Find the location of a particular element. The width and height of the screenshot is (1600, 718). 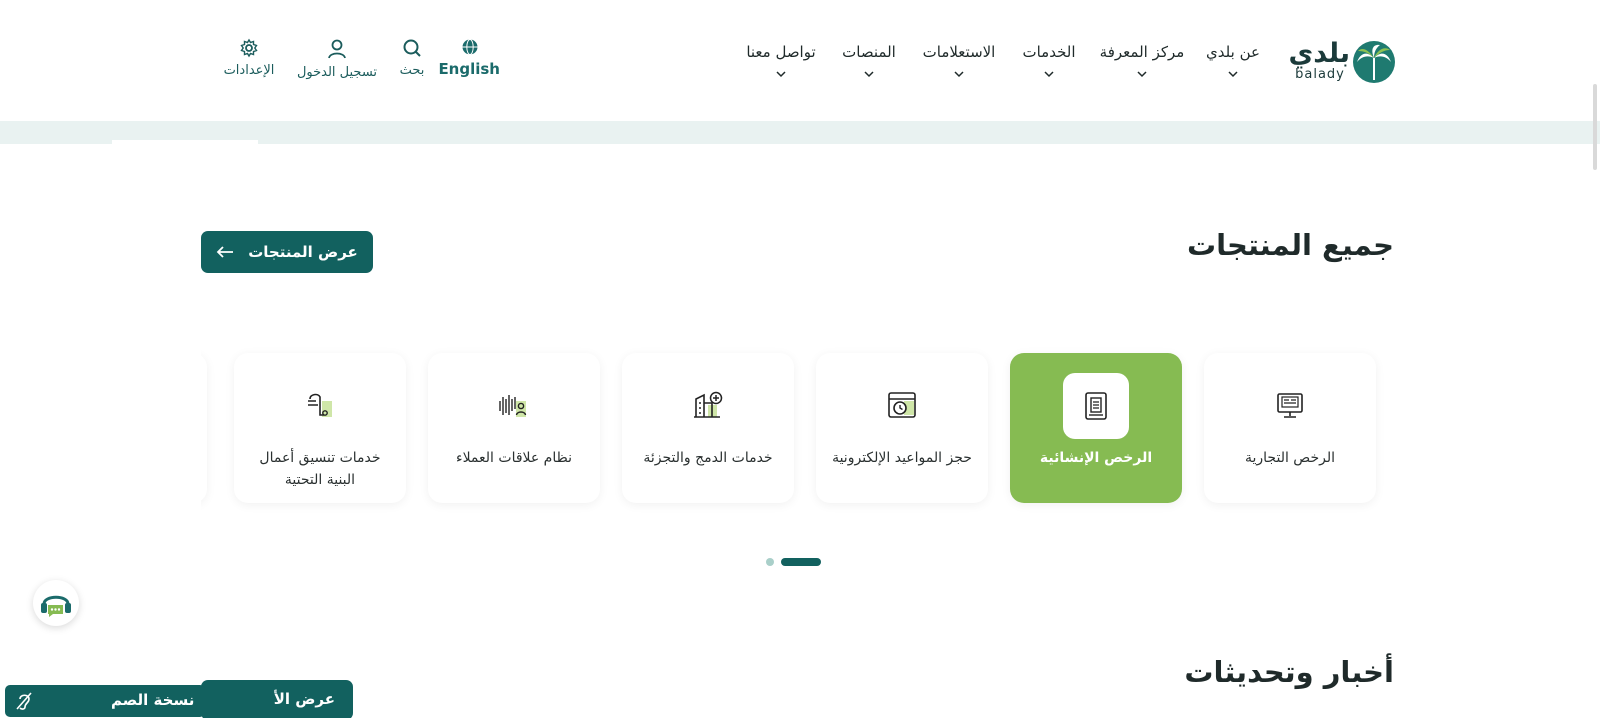

view-products-button: عرض المنتجات is located at coordinates (287, 252).